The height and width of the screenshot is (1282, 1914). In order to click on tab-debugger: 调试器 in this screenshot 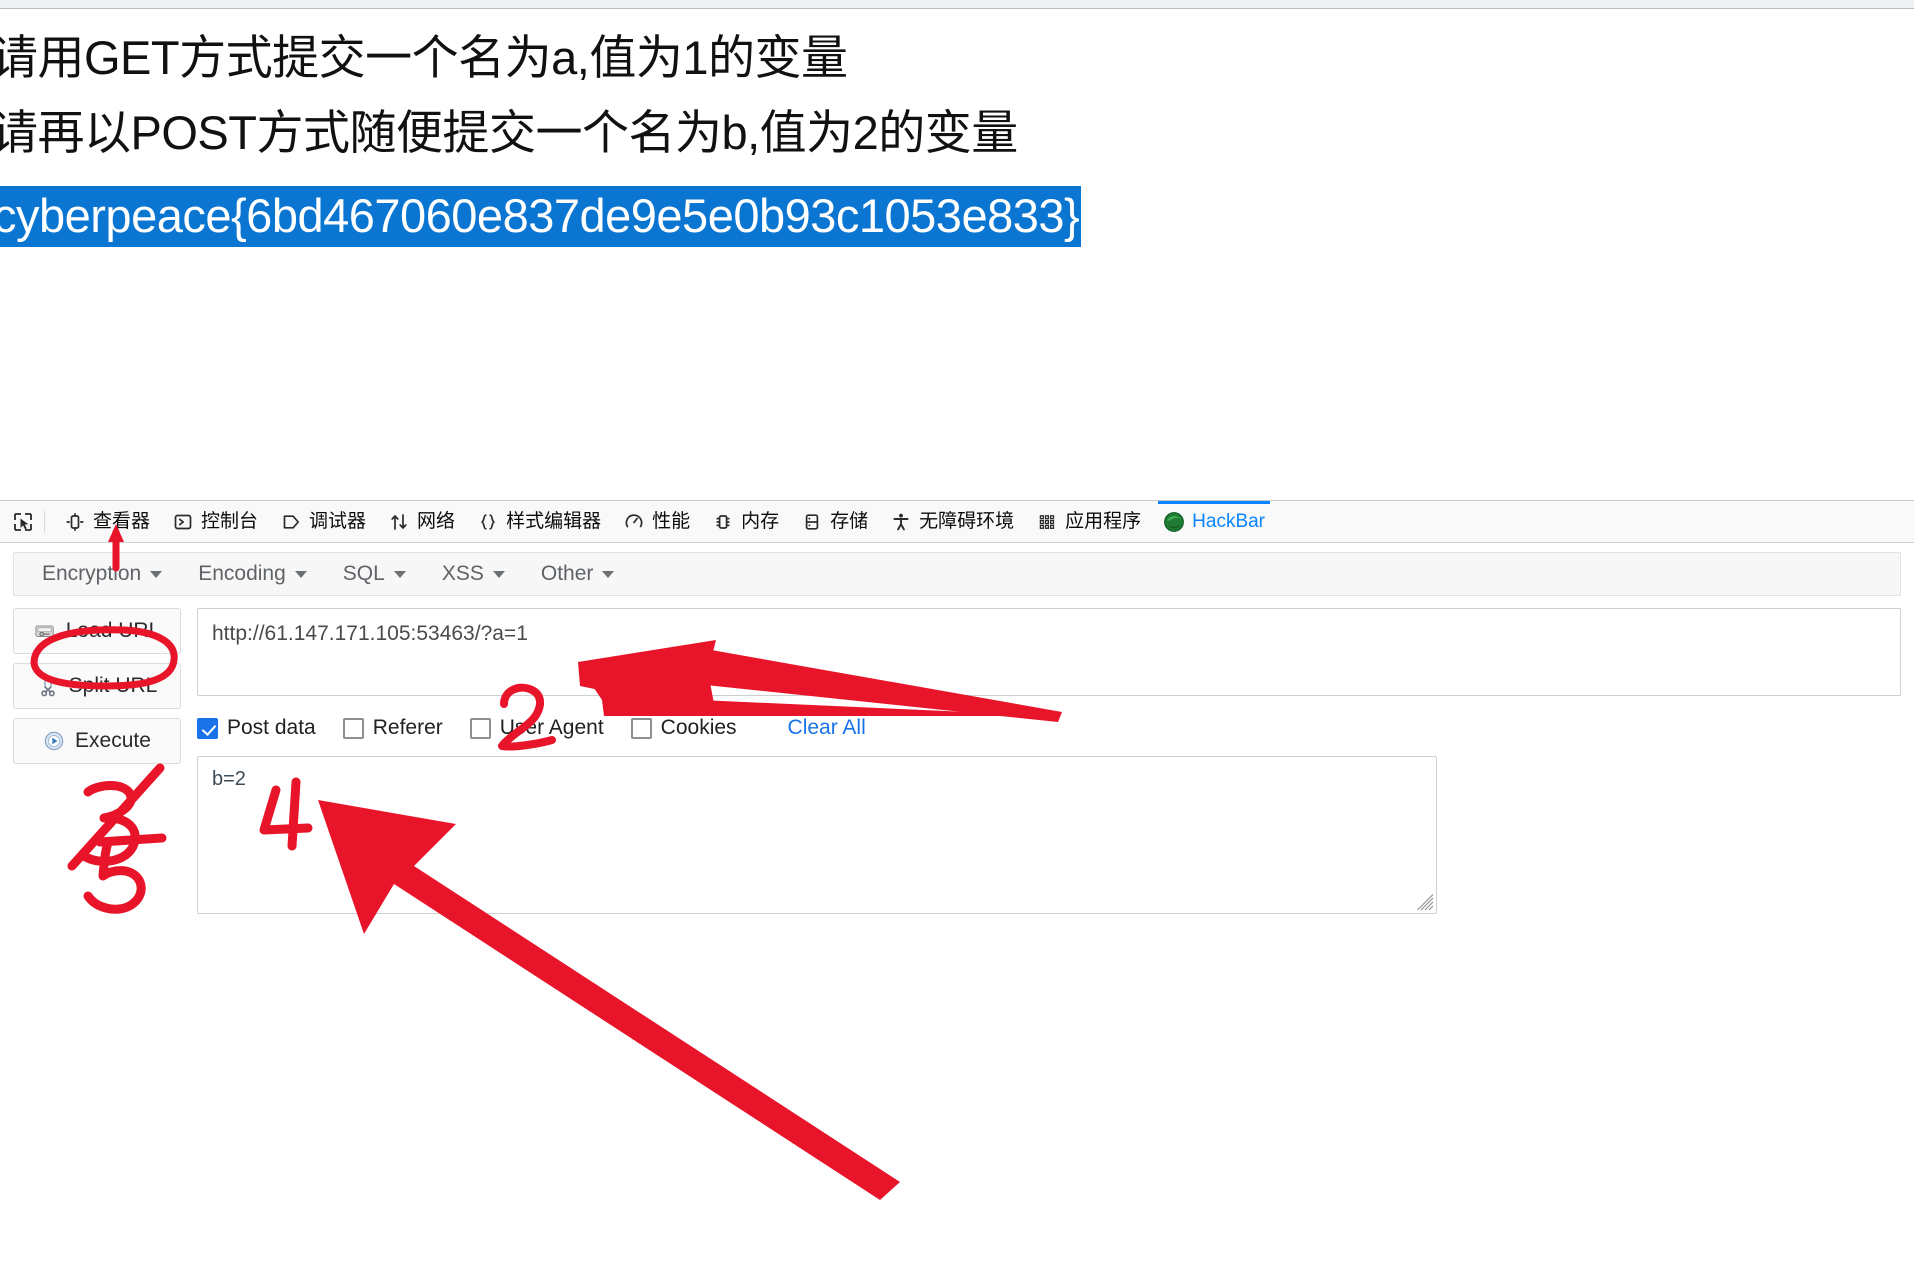, I will do `click(323, 522)`.